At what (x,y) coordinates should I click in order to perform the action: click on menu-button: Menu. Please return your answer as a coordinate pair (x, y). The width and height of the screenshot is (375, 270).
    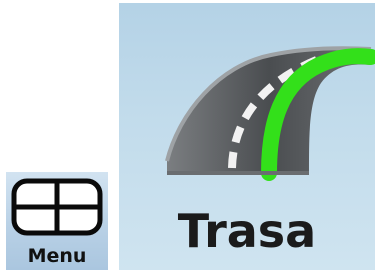
    Looking at the image, I should click on (57, 221).